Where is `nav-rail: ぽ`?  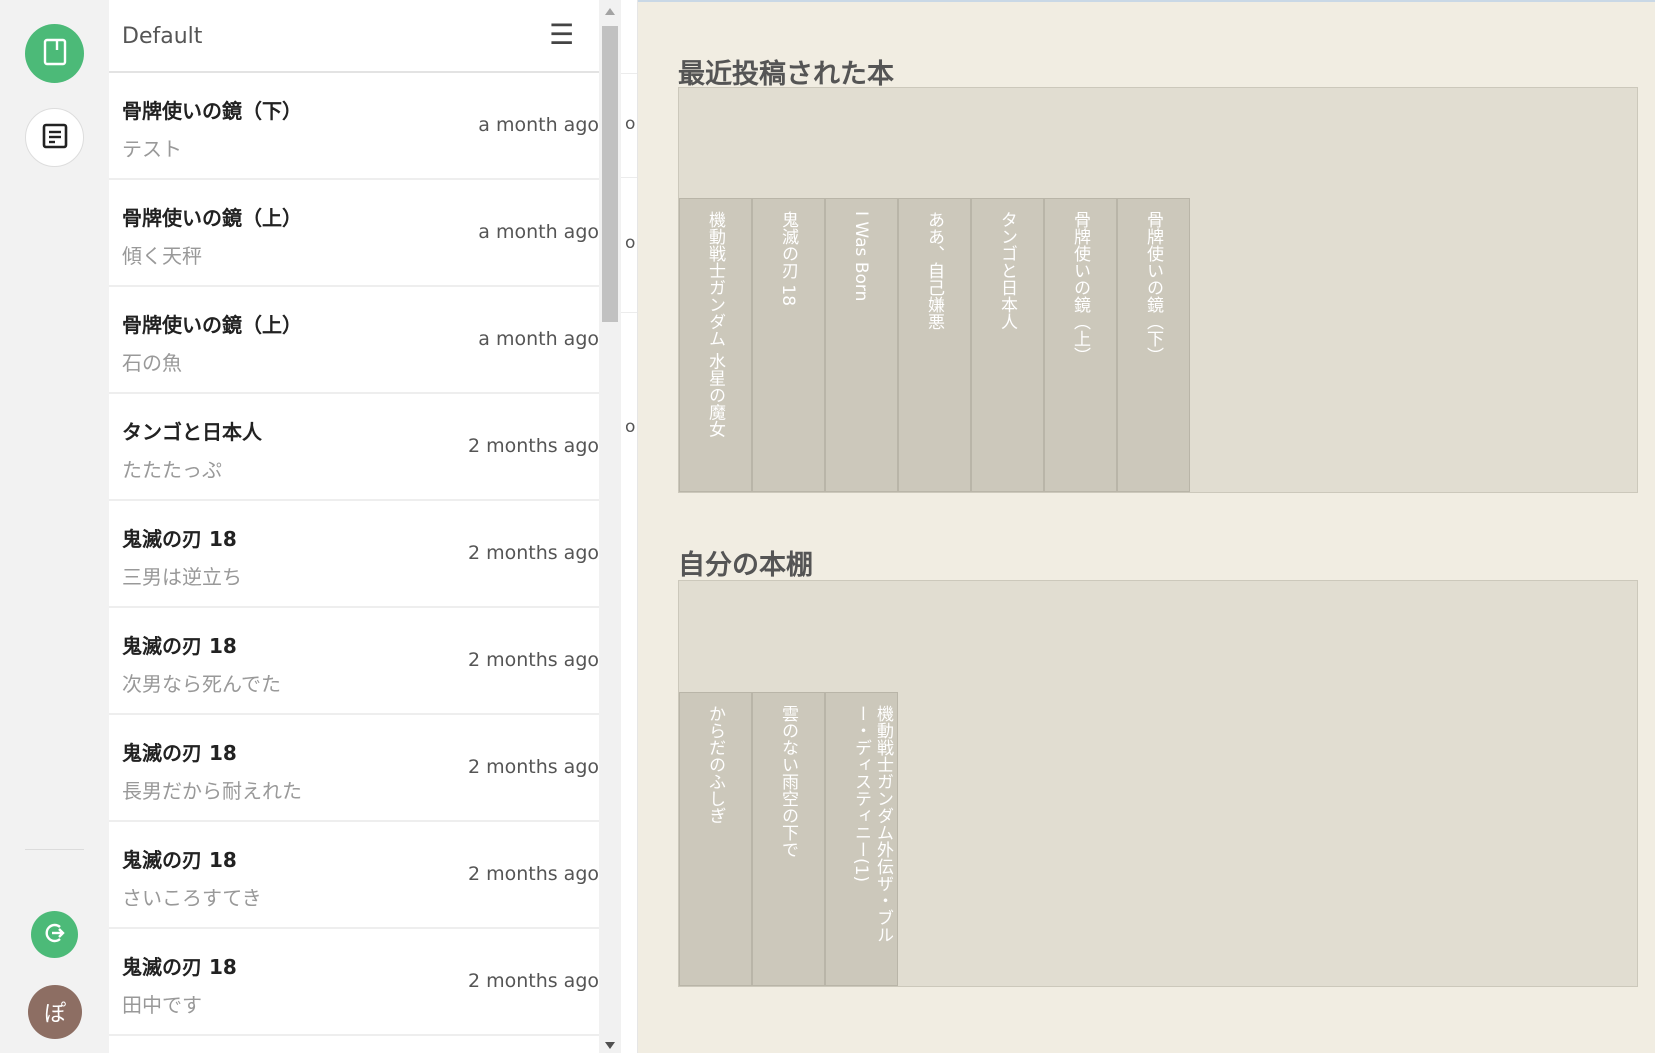
nav-rail: ぽ is located at coordinates (54, 526).